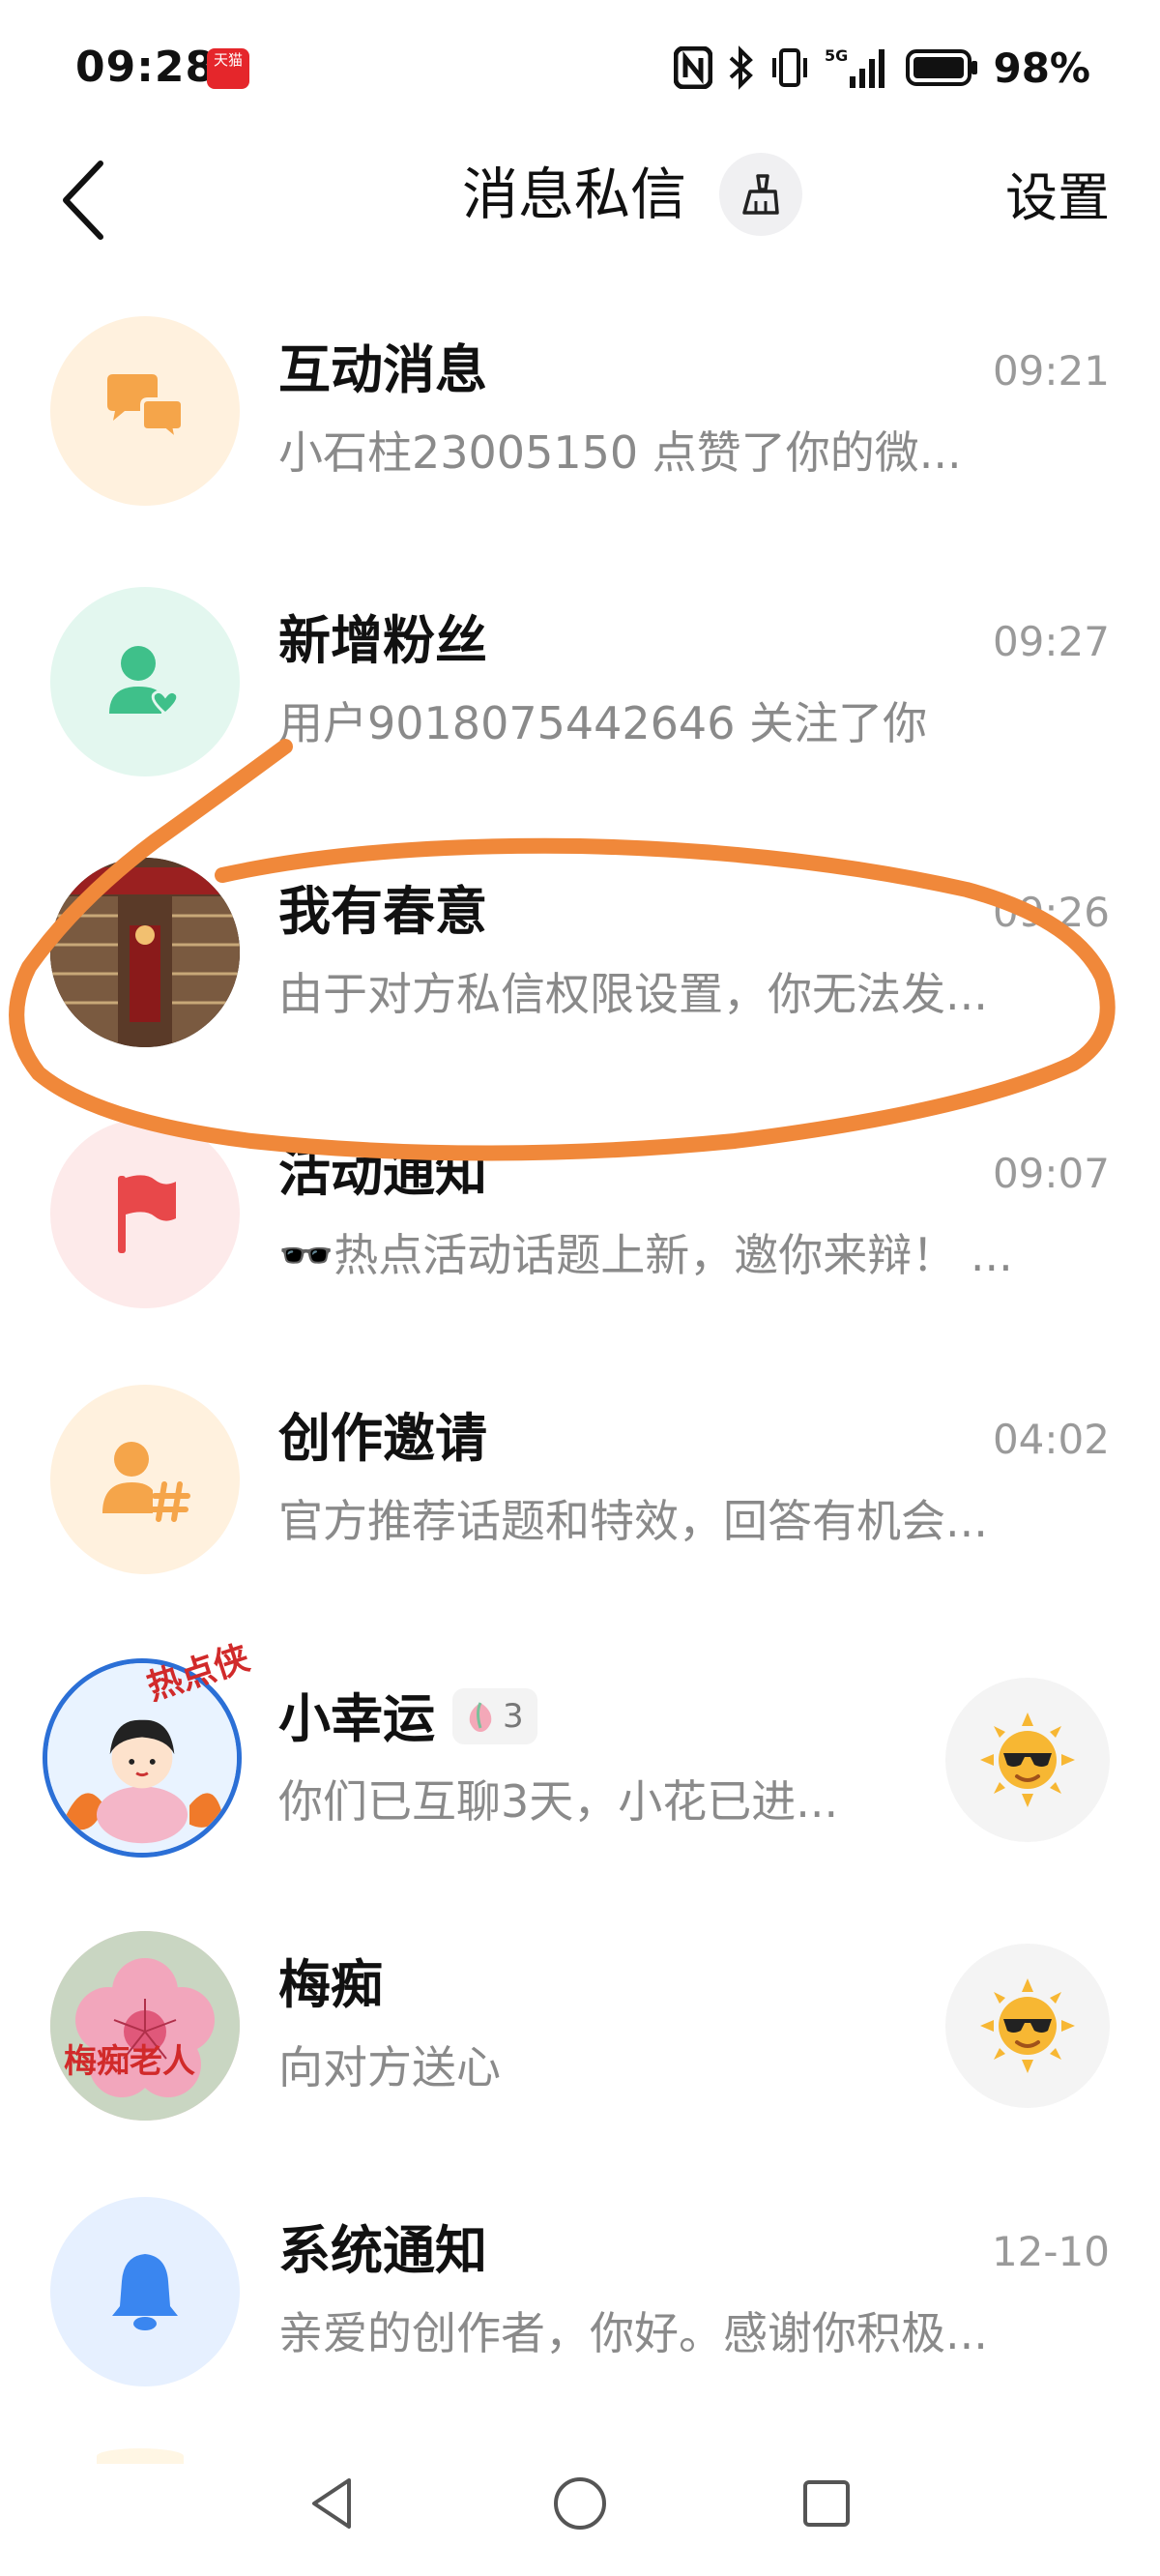 This screenshot has height=2576, width=1160. I want to click on conversation-time: 12-10, so click(1051, 2251).